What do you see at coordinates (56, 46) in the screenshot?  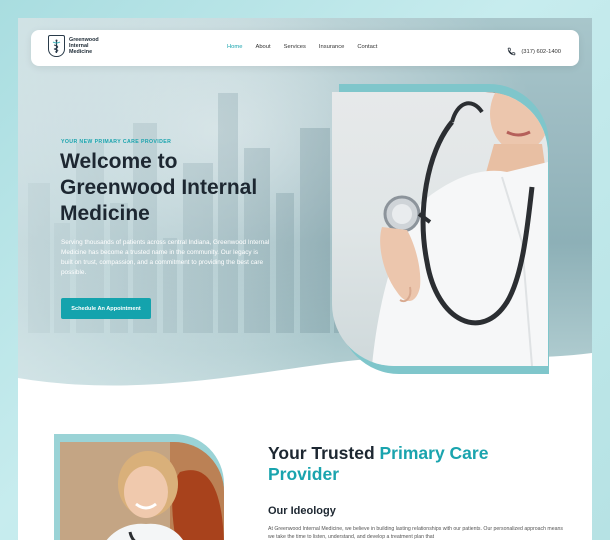 I see `caduceus-logo-icon` at bounding box center [56, 46].